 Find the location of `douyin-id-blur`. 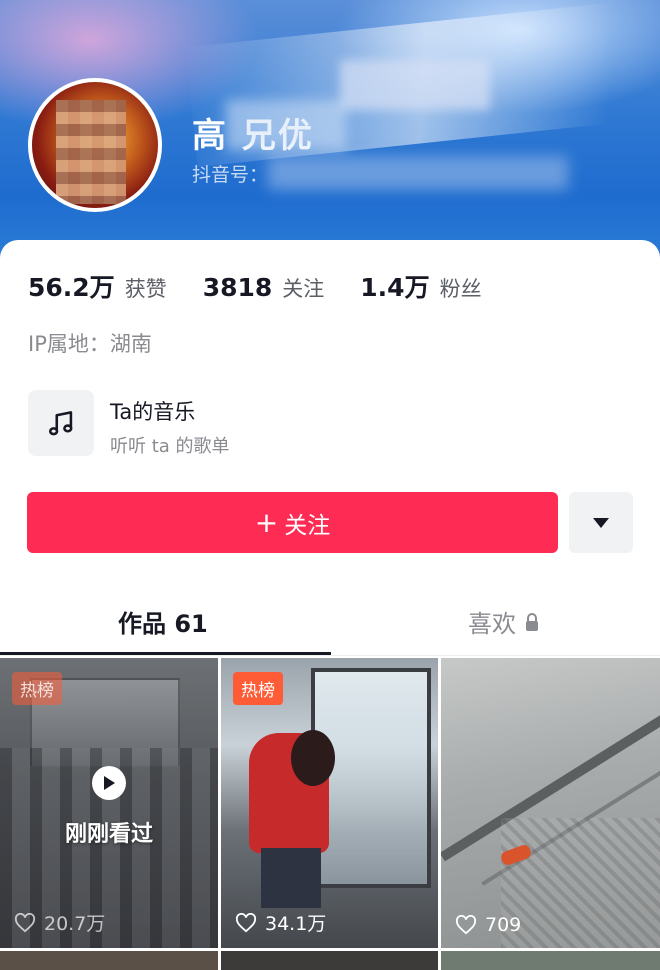

douyin-id-blur is located at coordinates (418, 173).